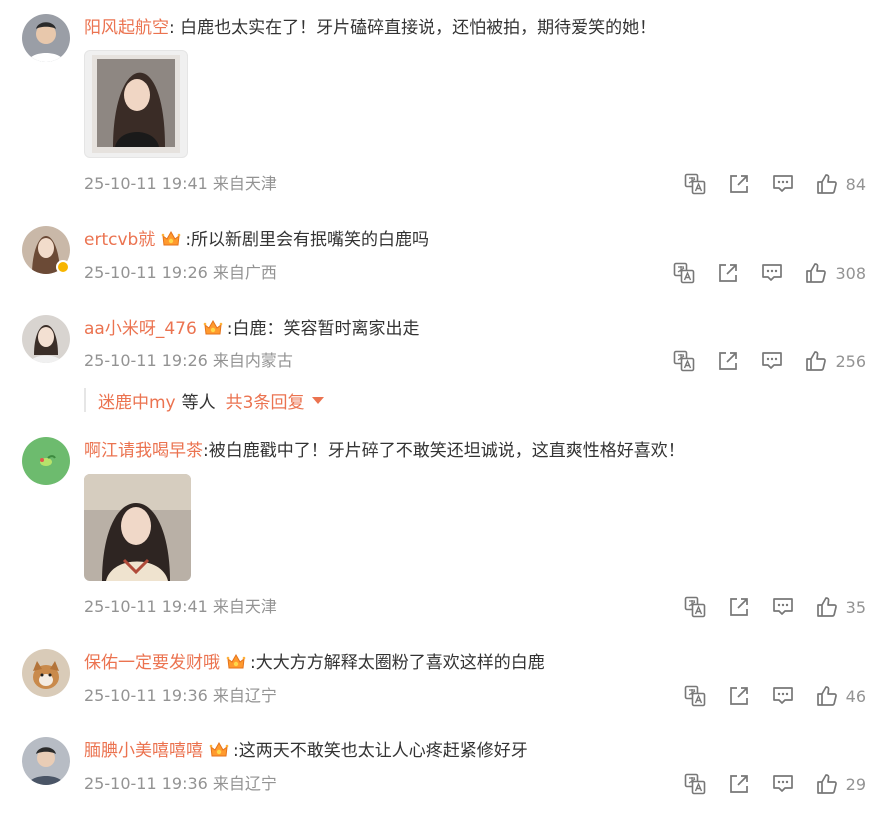  What do you see at coordinates (764, 184) in the screenshot?
I see `comment-actions: 84` at bounding box center [764, 184].